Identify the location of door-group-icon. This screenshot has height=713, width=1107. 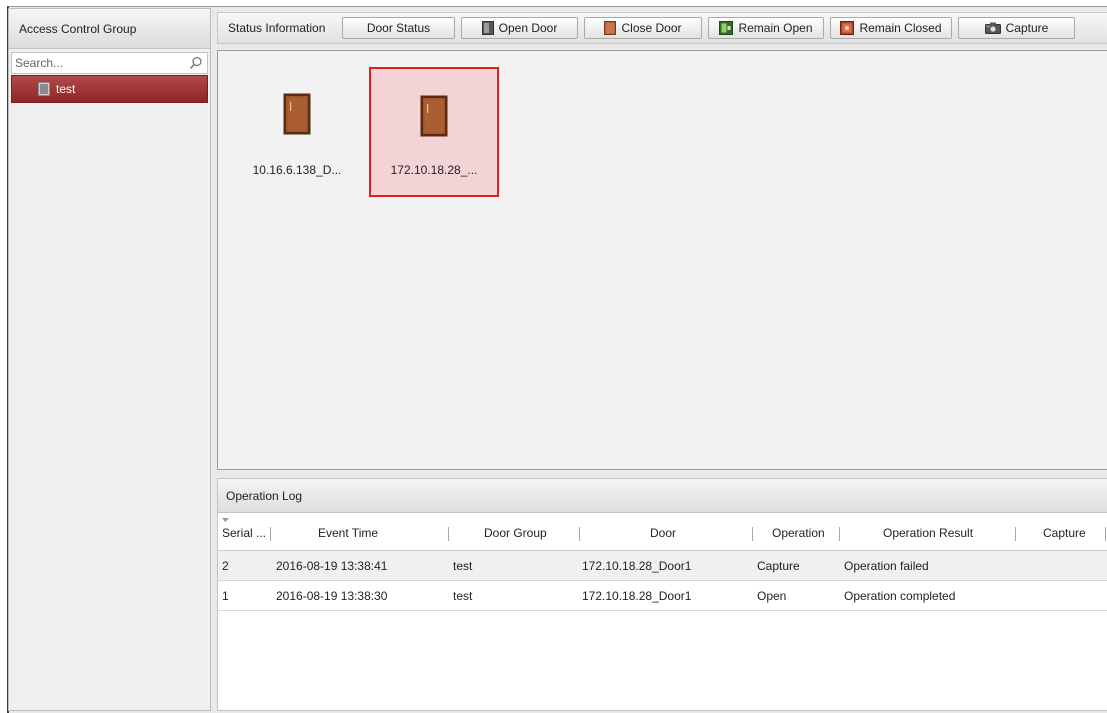
(44, 89).